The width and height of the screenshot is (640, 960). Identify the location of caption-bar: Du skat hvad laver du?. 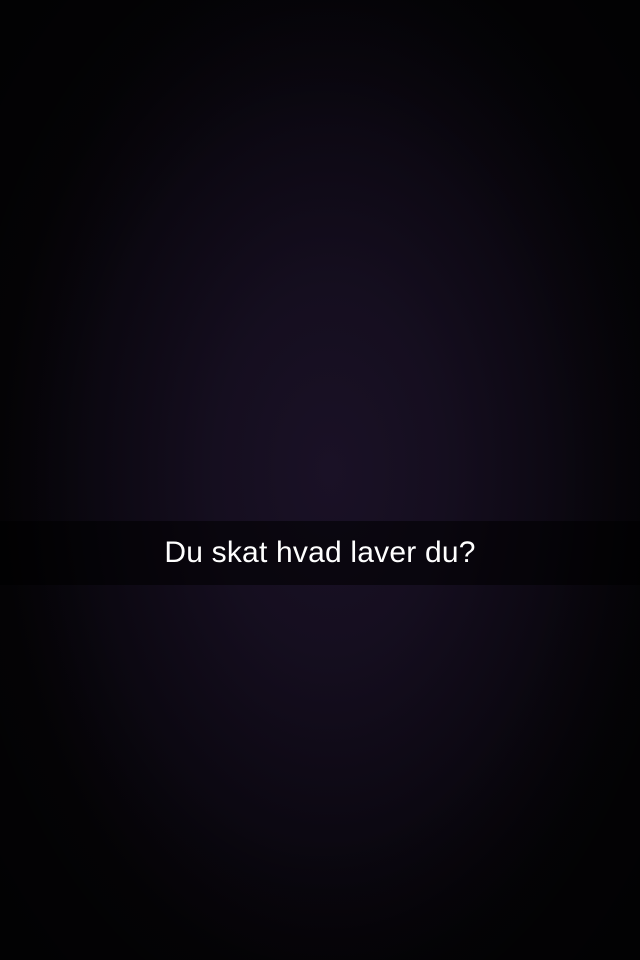
(320, 553).